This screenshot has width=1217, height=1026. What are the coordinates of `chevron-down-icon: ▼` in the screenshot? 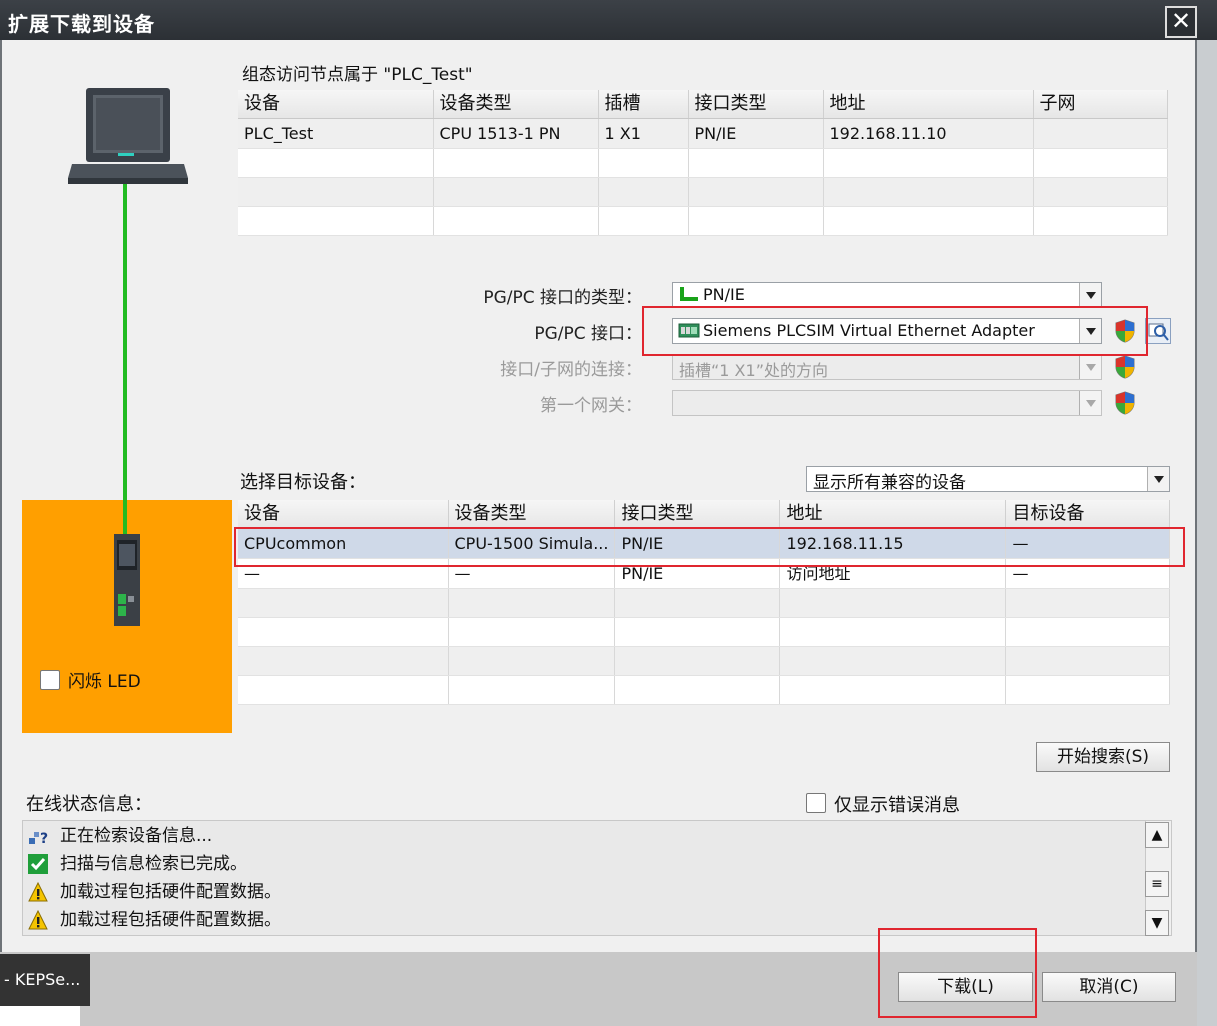 It's located at (1157, 923).